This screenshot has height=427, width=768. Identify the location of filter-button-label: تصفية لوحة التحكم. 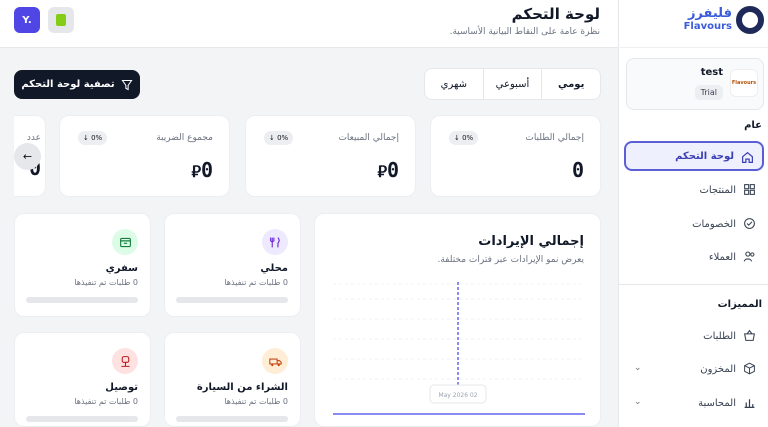
(68, 84).